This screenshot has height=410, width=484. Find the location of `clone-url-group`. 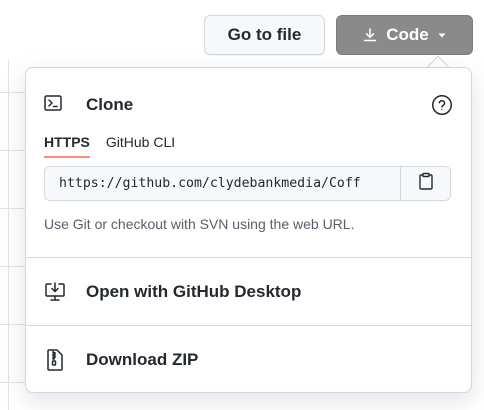

clone-url-group is located at coordinates (247, 183).